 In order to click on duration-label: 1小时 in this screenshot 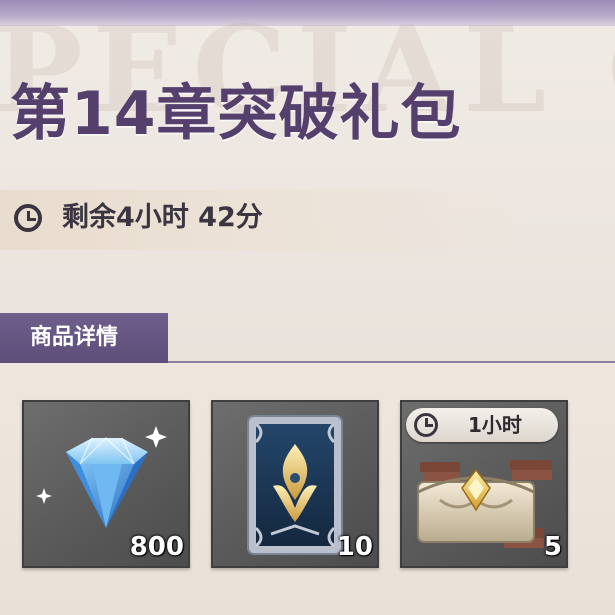, I will do `click(495, 425)`.